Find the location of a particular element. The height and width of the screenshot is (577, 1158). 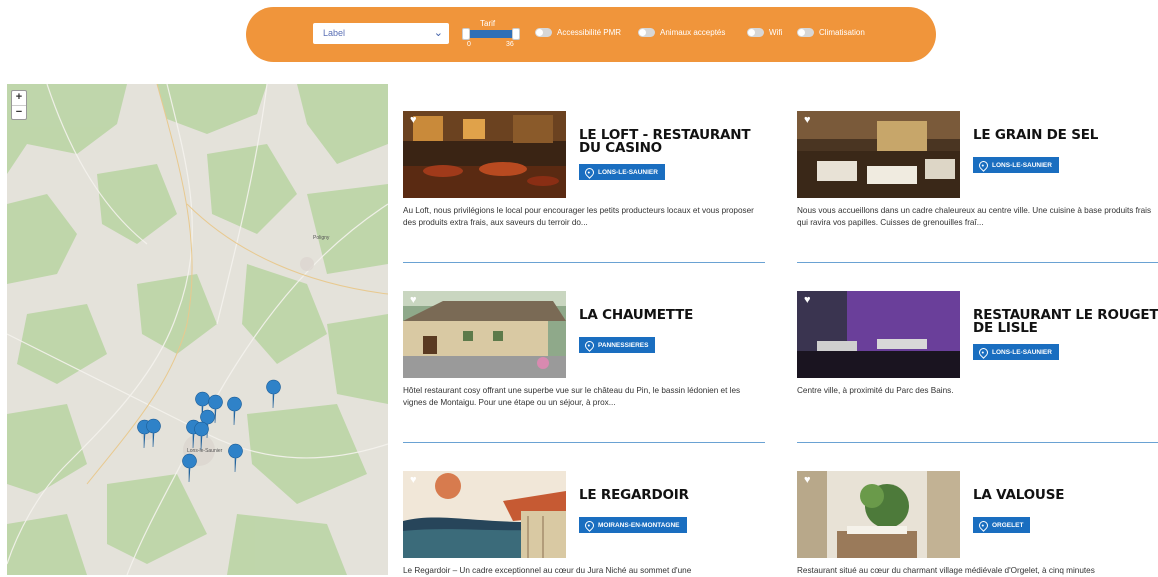

location-badge: ORGELET is located at coordinates (1002, 525).